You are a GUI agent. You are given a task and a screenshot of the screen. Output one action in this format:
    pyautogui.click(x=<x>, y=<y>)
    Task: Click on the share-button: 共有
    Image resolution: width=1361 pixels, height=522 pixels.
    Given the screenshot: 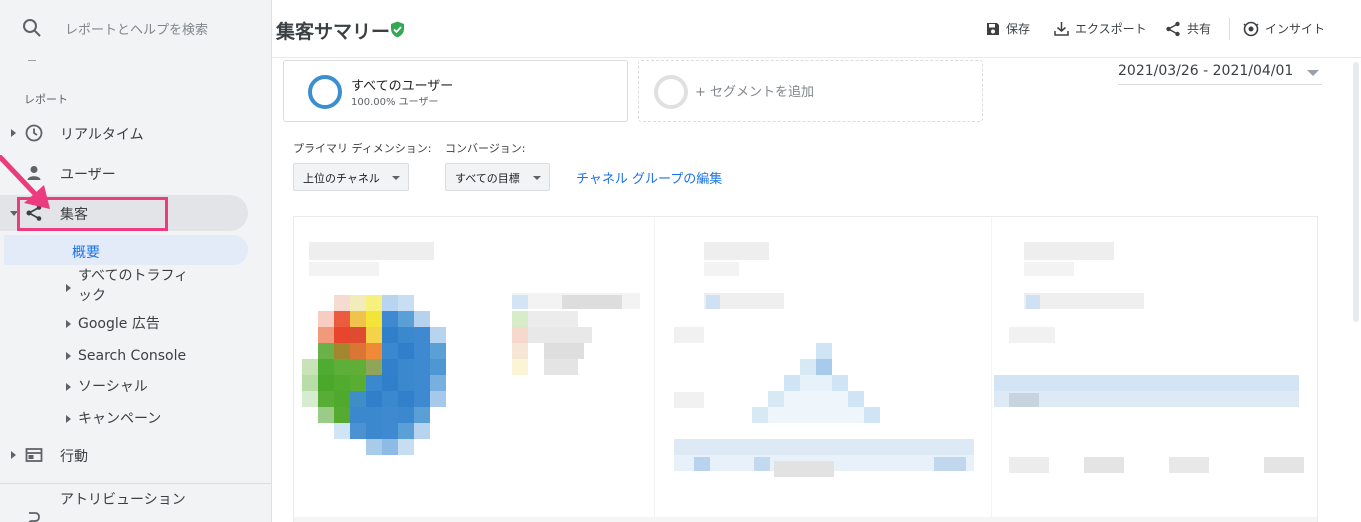 What is the action you would take?
    pyautogui.click(x=1188, y=28)
    